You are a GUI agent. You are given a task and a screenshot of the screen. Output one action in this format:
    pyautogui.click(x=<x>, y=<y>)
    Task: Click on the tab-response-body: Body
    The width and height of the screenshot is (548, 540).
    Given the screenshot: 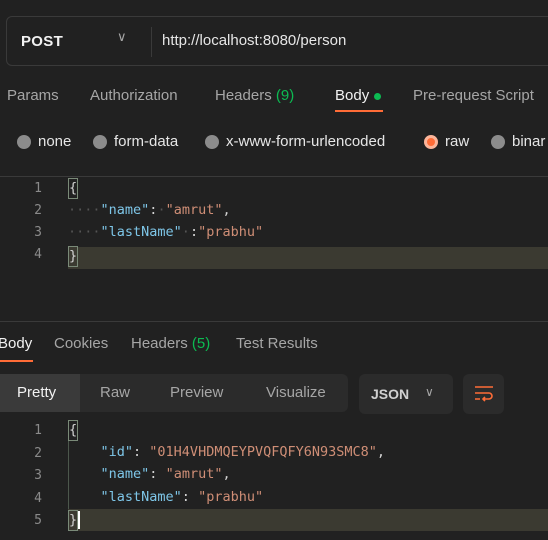 What is the action you would take?
    pyautogui.click(x=16, y=343)
    